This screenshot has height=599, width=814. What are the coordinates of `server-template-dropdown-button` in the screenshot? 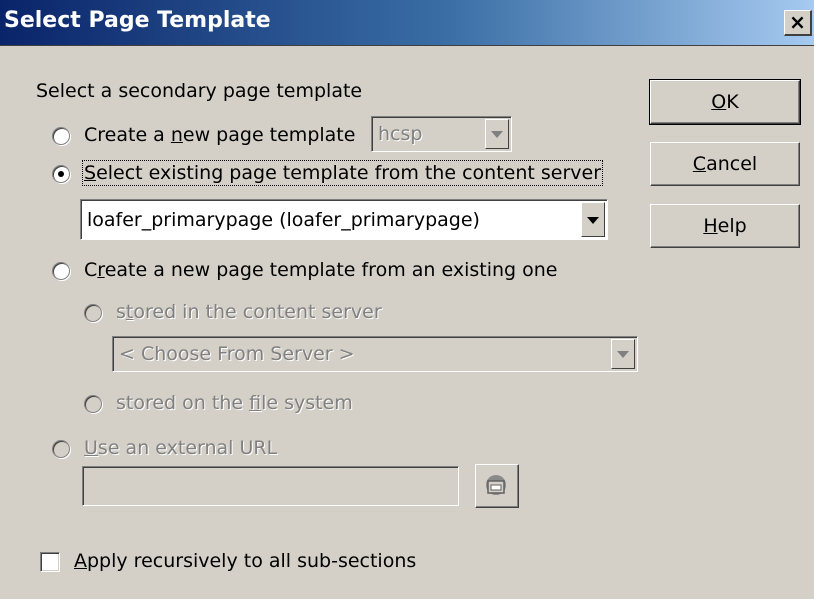 It's located at (623, 354).